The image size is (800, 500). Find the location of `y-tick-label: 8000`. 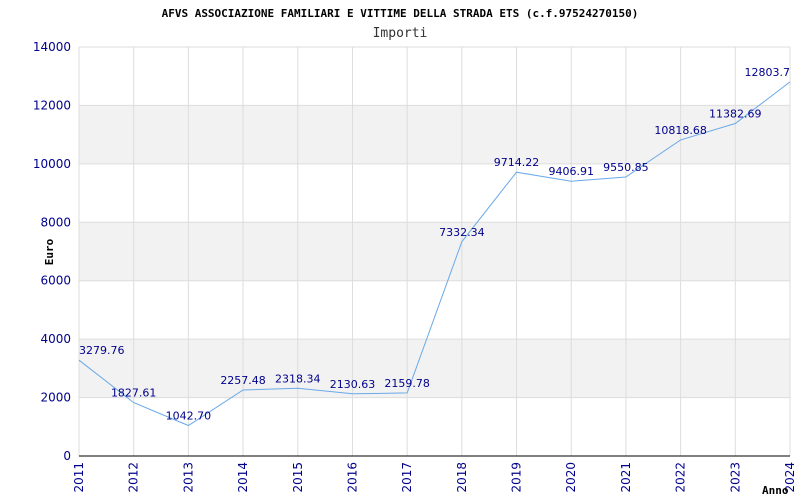

y-tick-label: 8000 is located at coordinates (55, 222).